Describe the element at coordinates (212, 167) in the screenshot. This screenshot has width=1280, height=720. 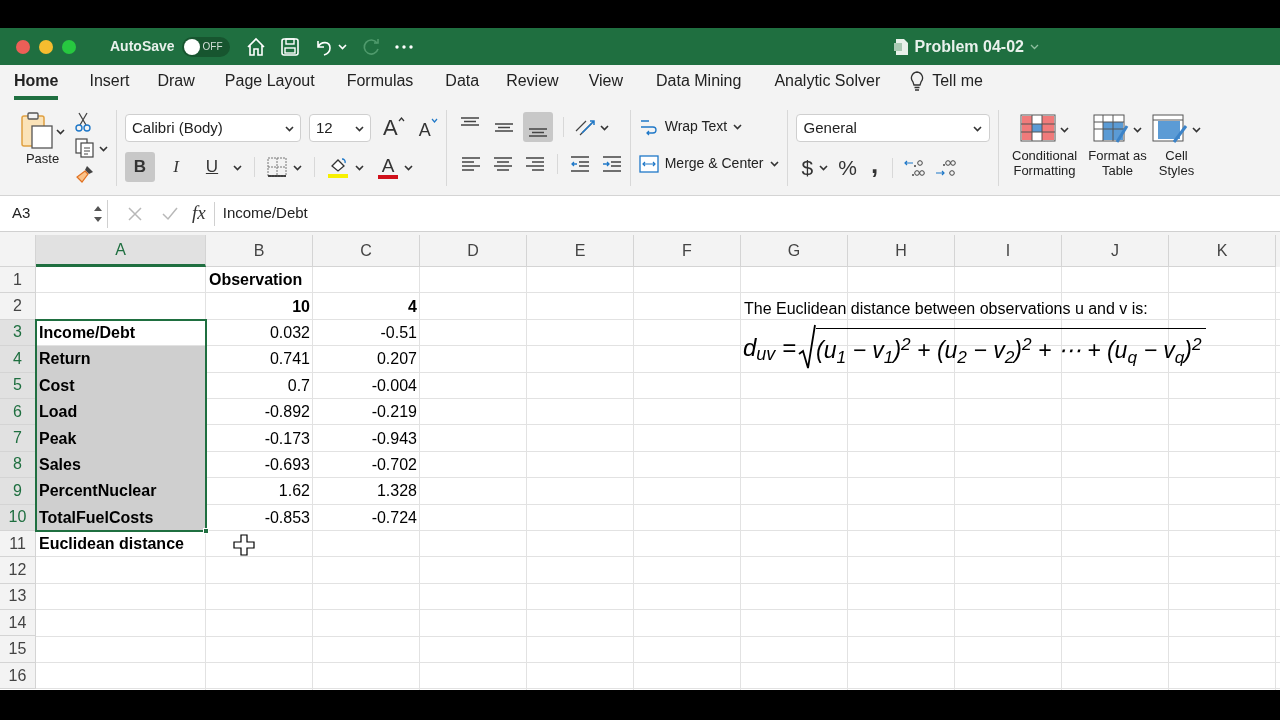
I see `underline-button: U` at that location.